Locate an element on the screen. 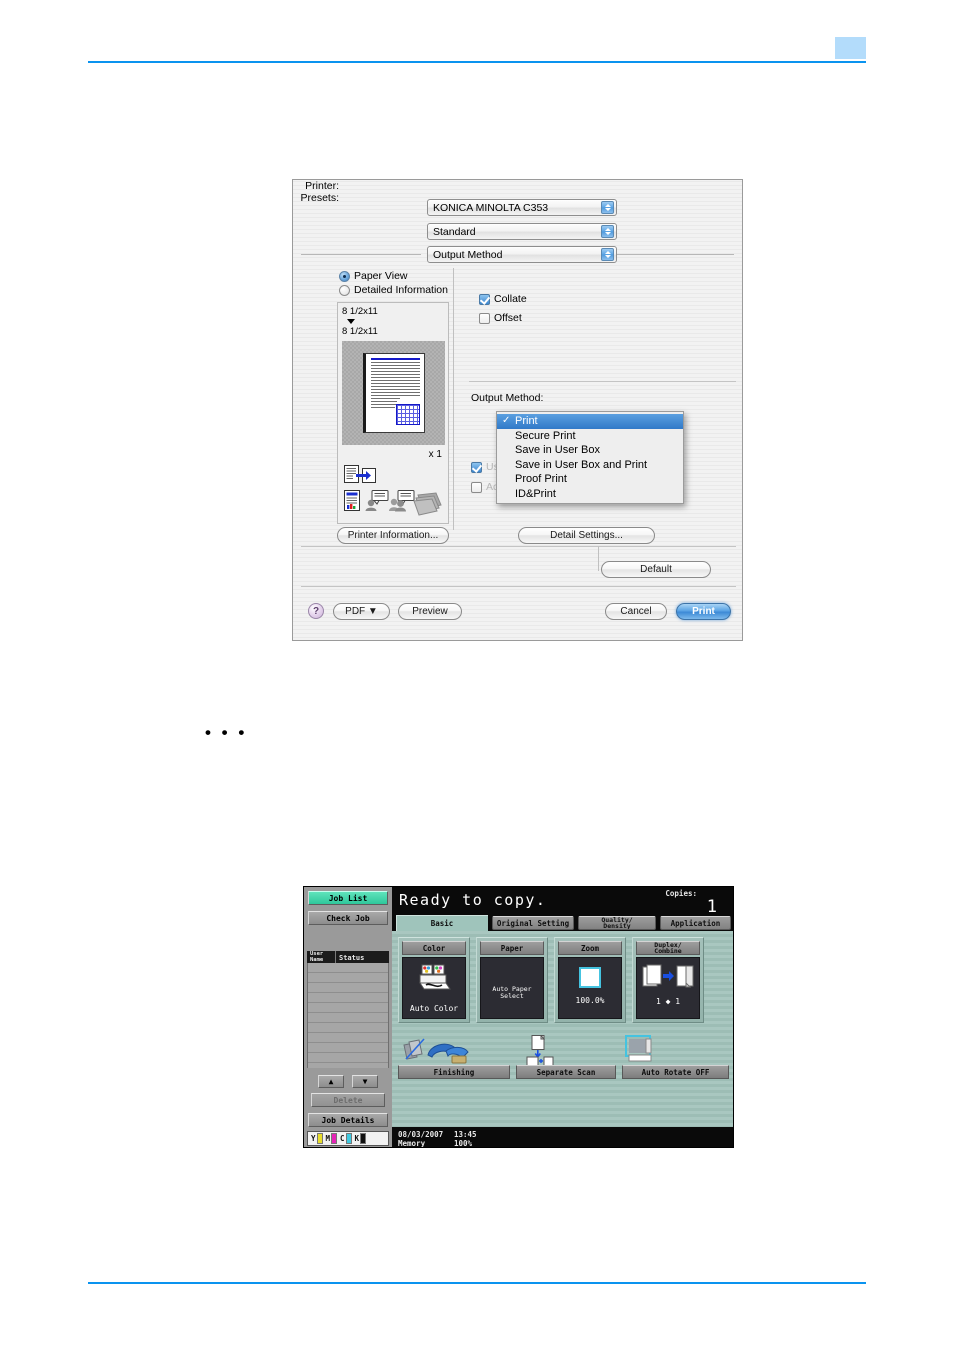 The height and width of the screenshot is (1350, 954). printer-select-value: KONICA MINOLTA C353 is located at coordinates (491, 207).